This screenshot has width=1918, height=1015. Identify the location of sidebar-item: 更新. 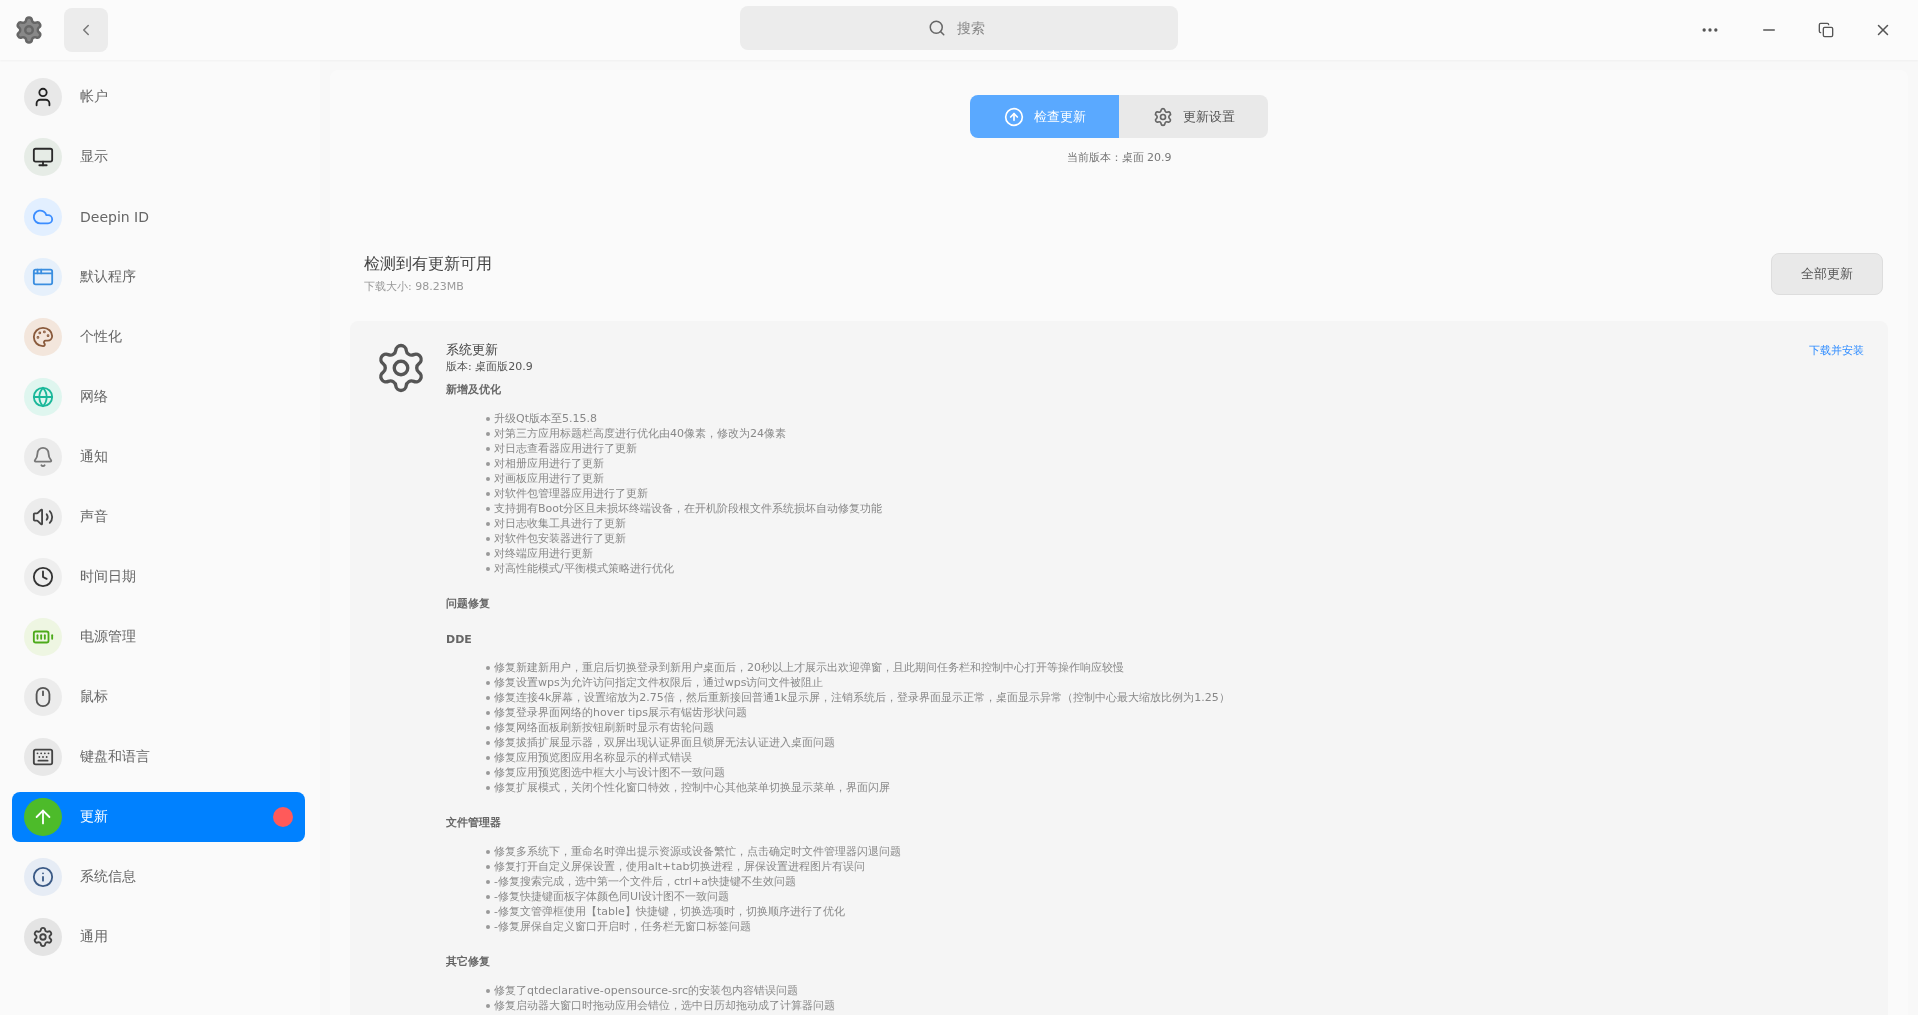
(158, 817).